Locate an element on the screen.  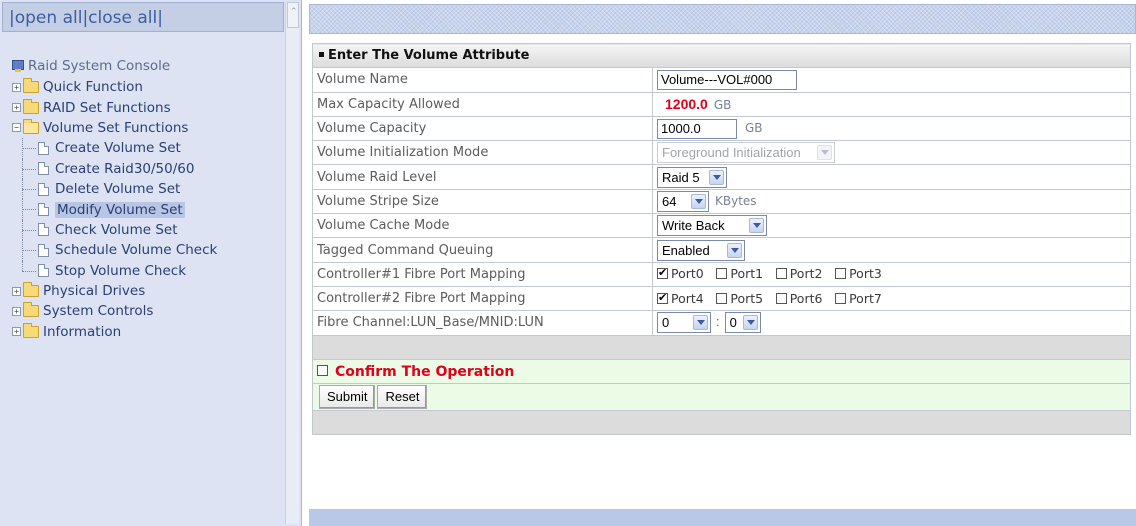
port4-option: Port4 is located at coordinates (680, 298).